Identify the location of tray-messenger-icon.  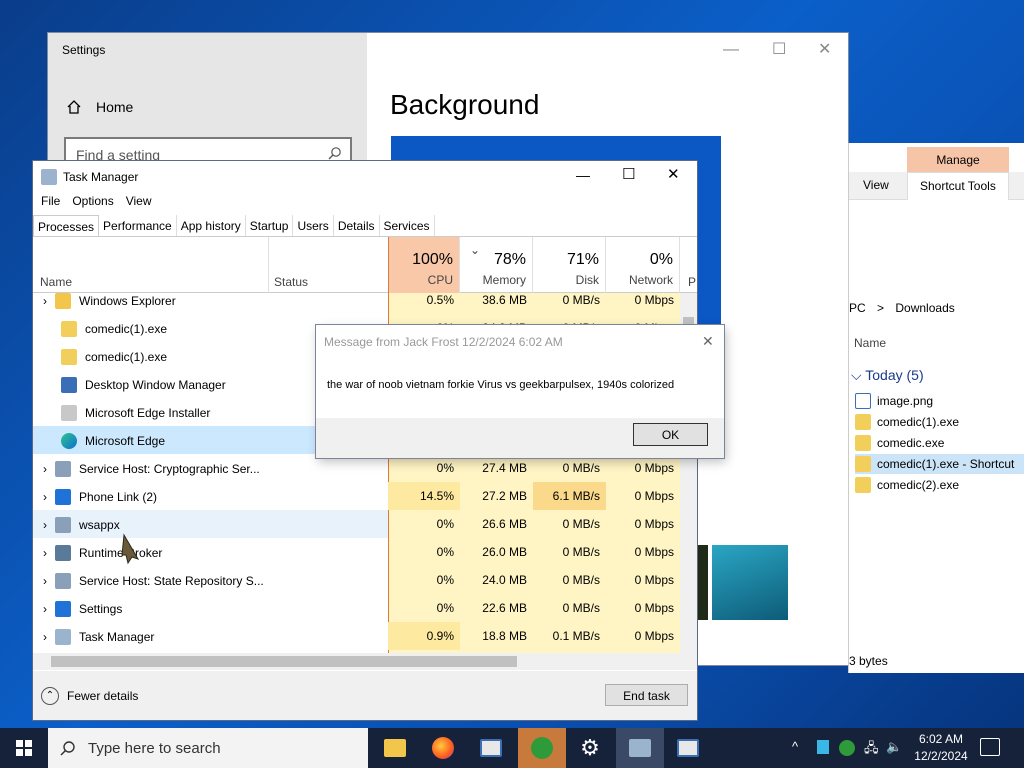
(847, 748).